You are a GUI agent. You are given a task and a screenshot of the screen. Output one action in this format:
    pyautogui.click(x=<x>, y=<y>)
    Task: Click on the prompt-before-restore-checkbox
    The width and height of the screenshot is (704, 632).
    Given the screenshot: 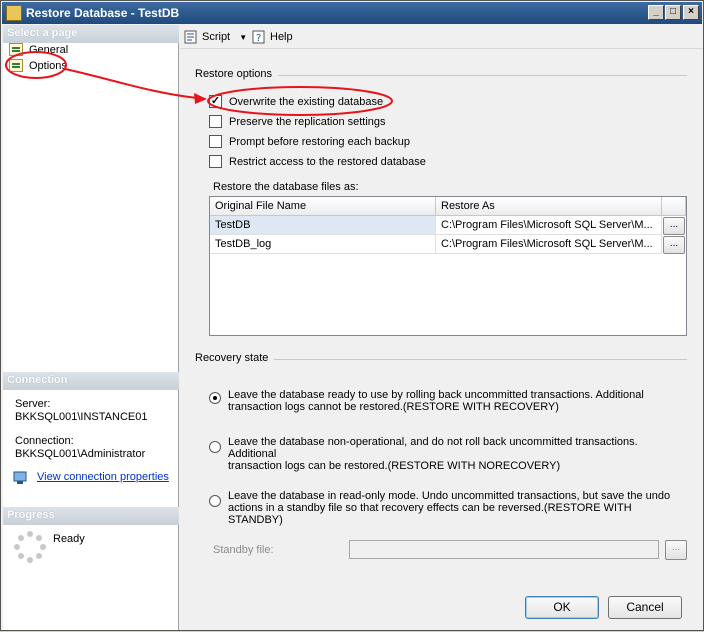 What is the action you would take?
    pyautogui.click(x=215, y=141)
    